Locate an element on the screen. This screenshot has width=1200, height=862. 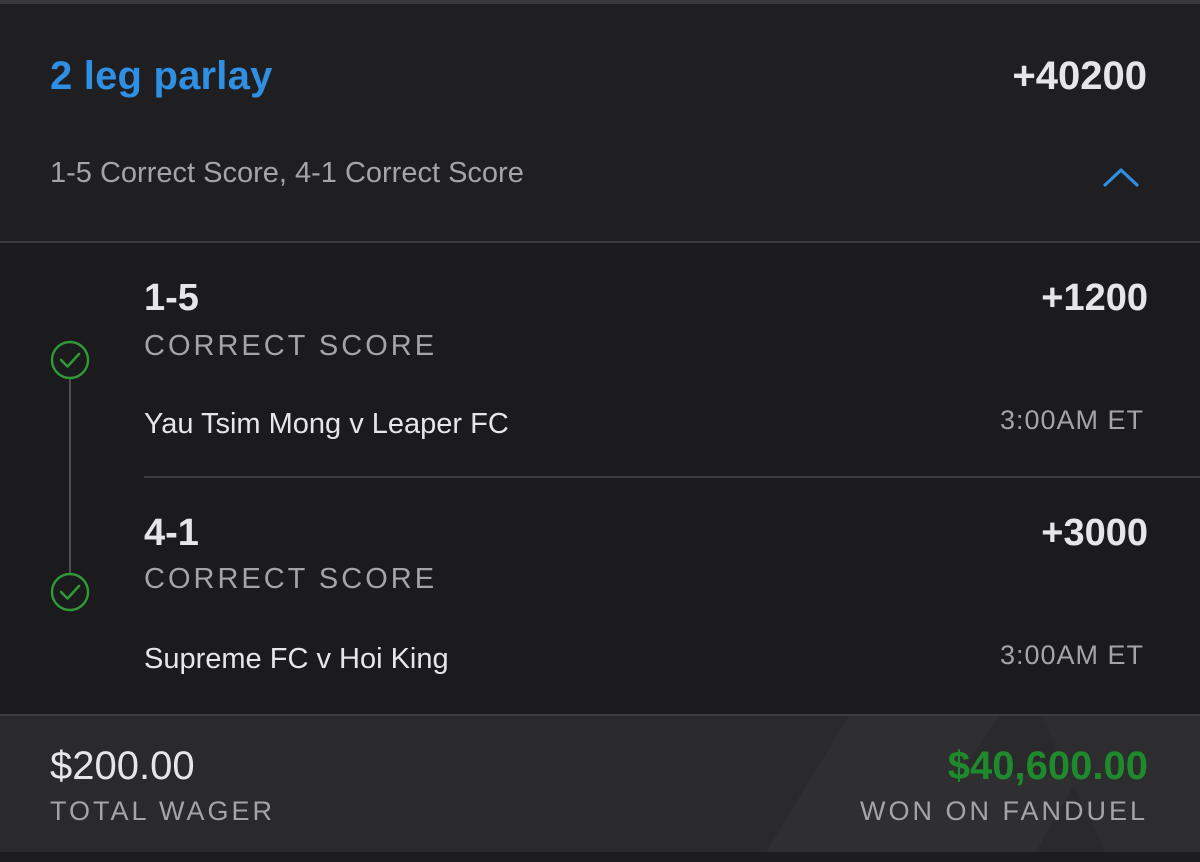
parlay-title: 2 leg parlay is located at coordinates (161, 76).